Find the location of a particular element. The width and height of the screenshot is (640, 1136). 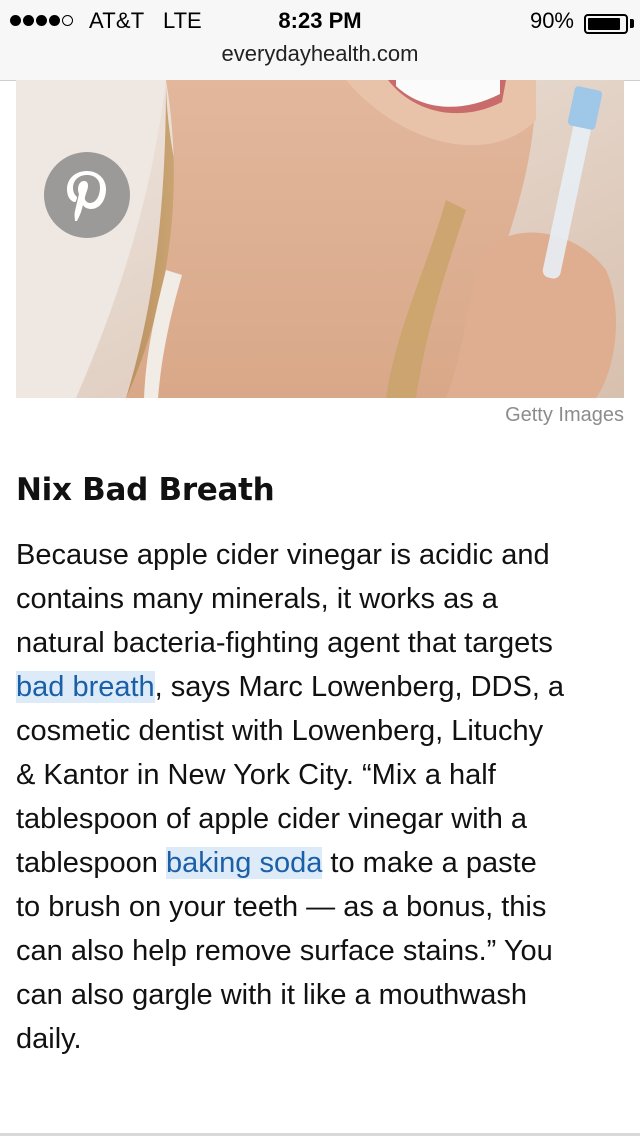

article-inline-link: baking soda is located at coordinates (244, 863).